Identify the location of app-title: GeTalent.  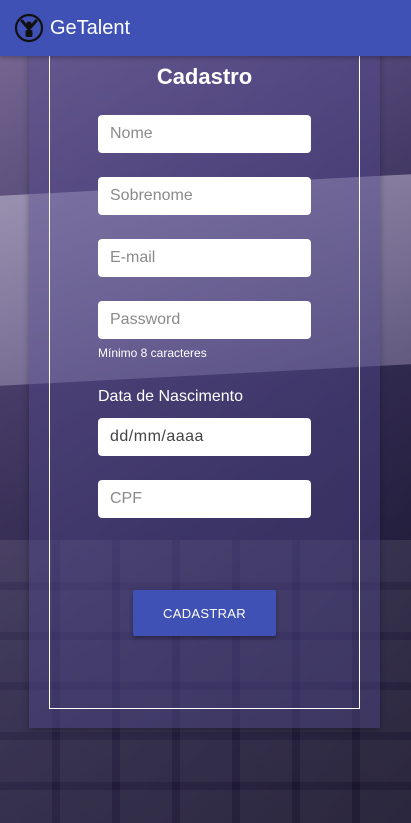
(90, 27).